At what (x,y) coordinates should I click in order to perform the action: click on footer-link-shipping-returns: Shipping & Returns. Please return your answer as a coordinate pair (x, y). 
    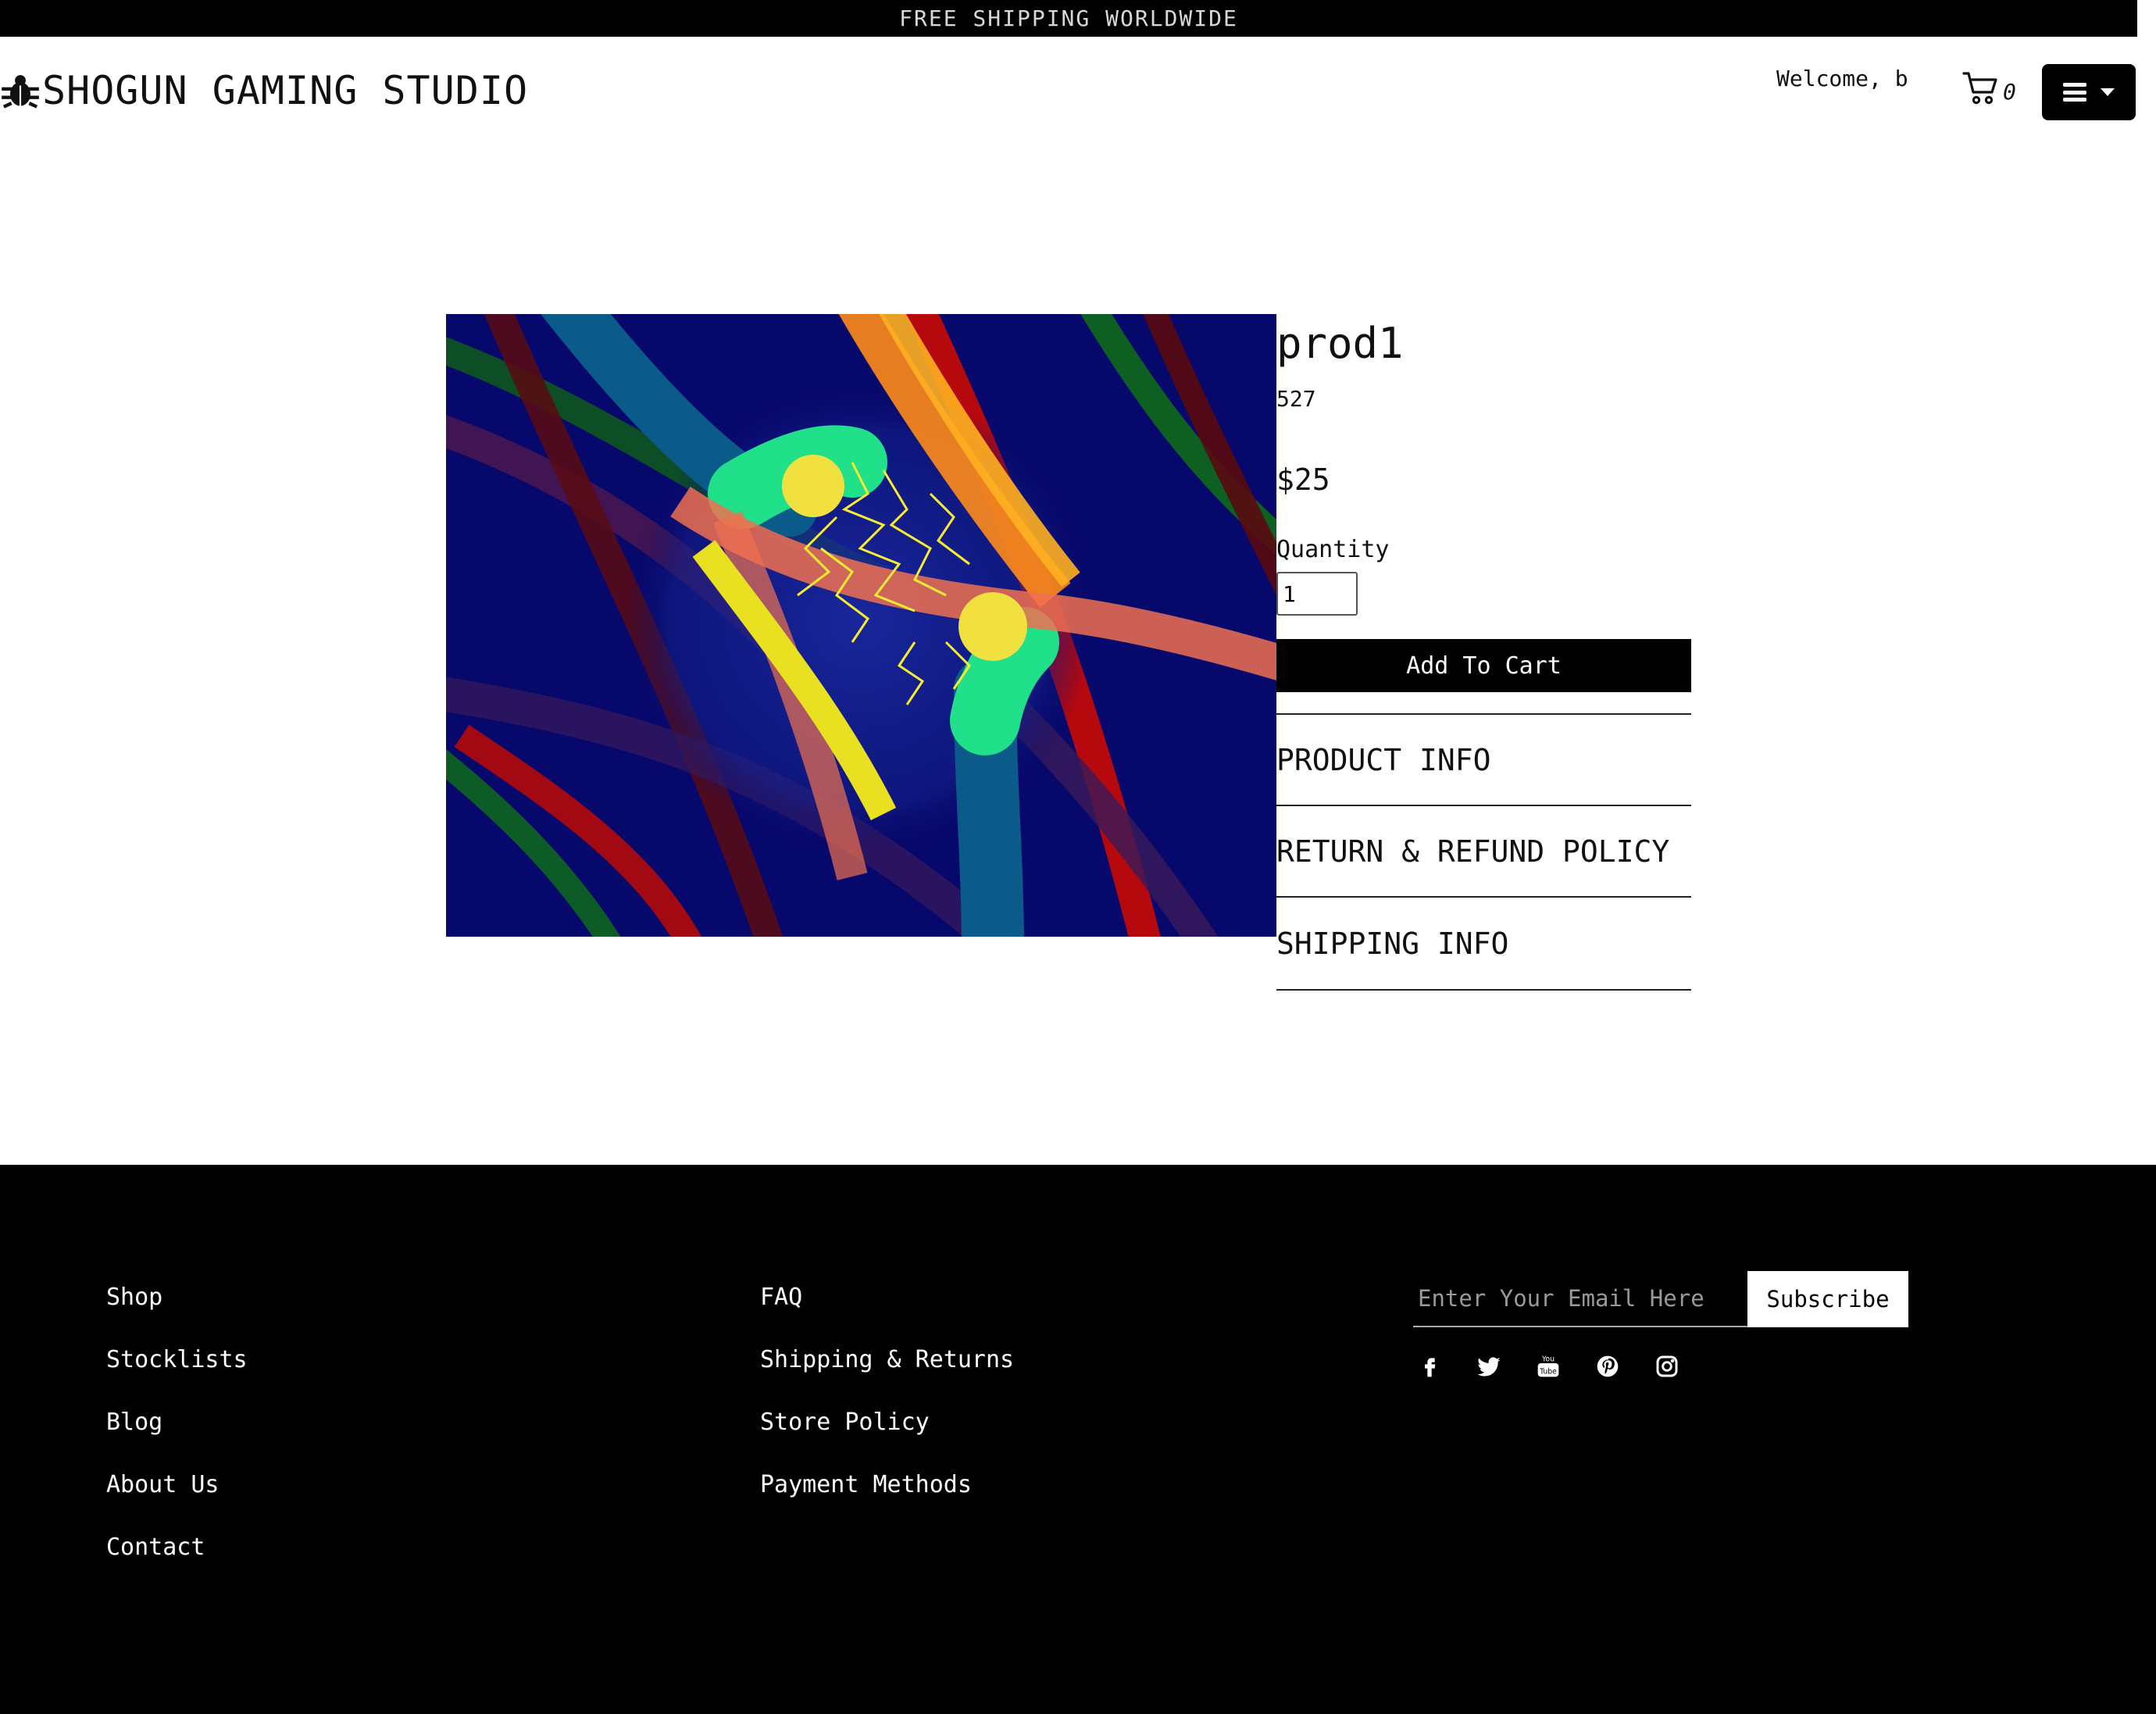
    Looking at the image, I should click on (887, 1376).